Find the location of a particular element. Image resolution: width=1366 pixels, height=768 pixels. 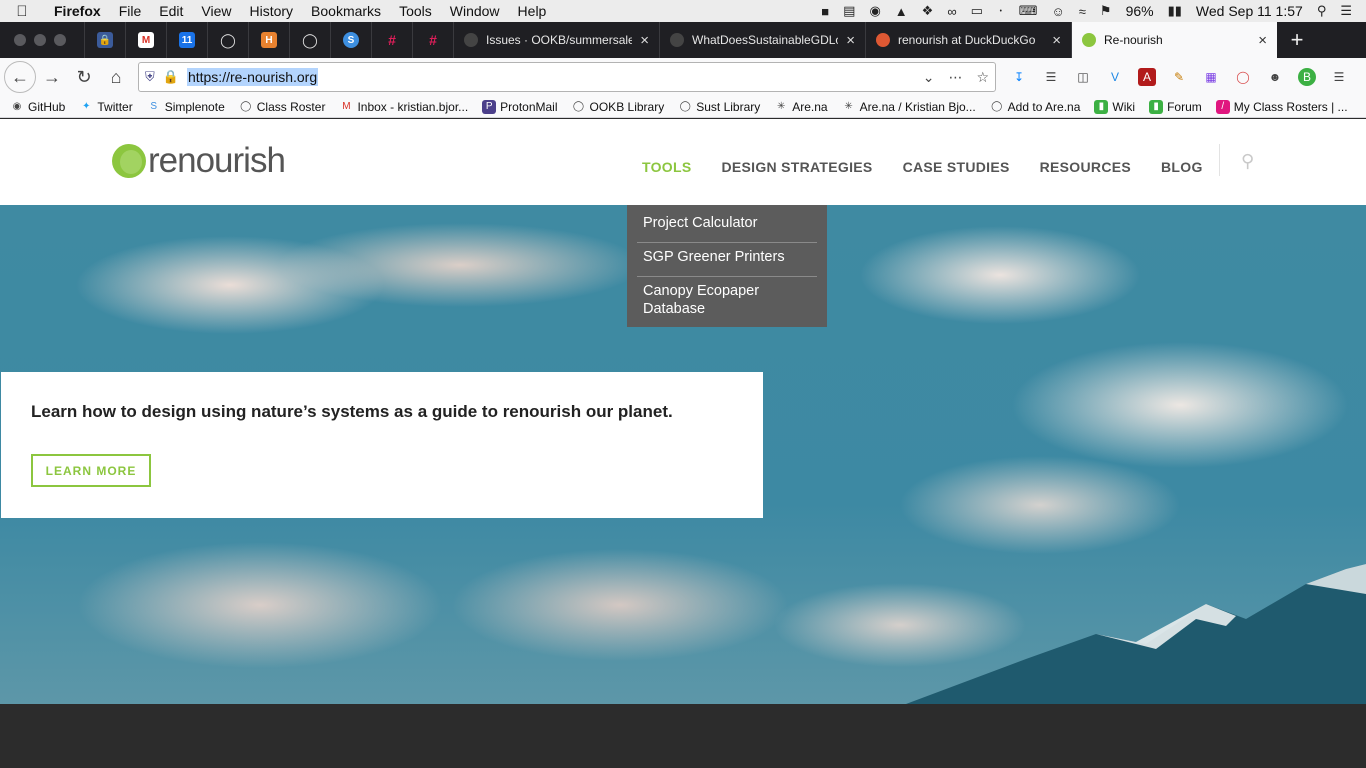

downloads-icon: ↧ is located at coordinates (1019, 77).